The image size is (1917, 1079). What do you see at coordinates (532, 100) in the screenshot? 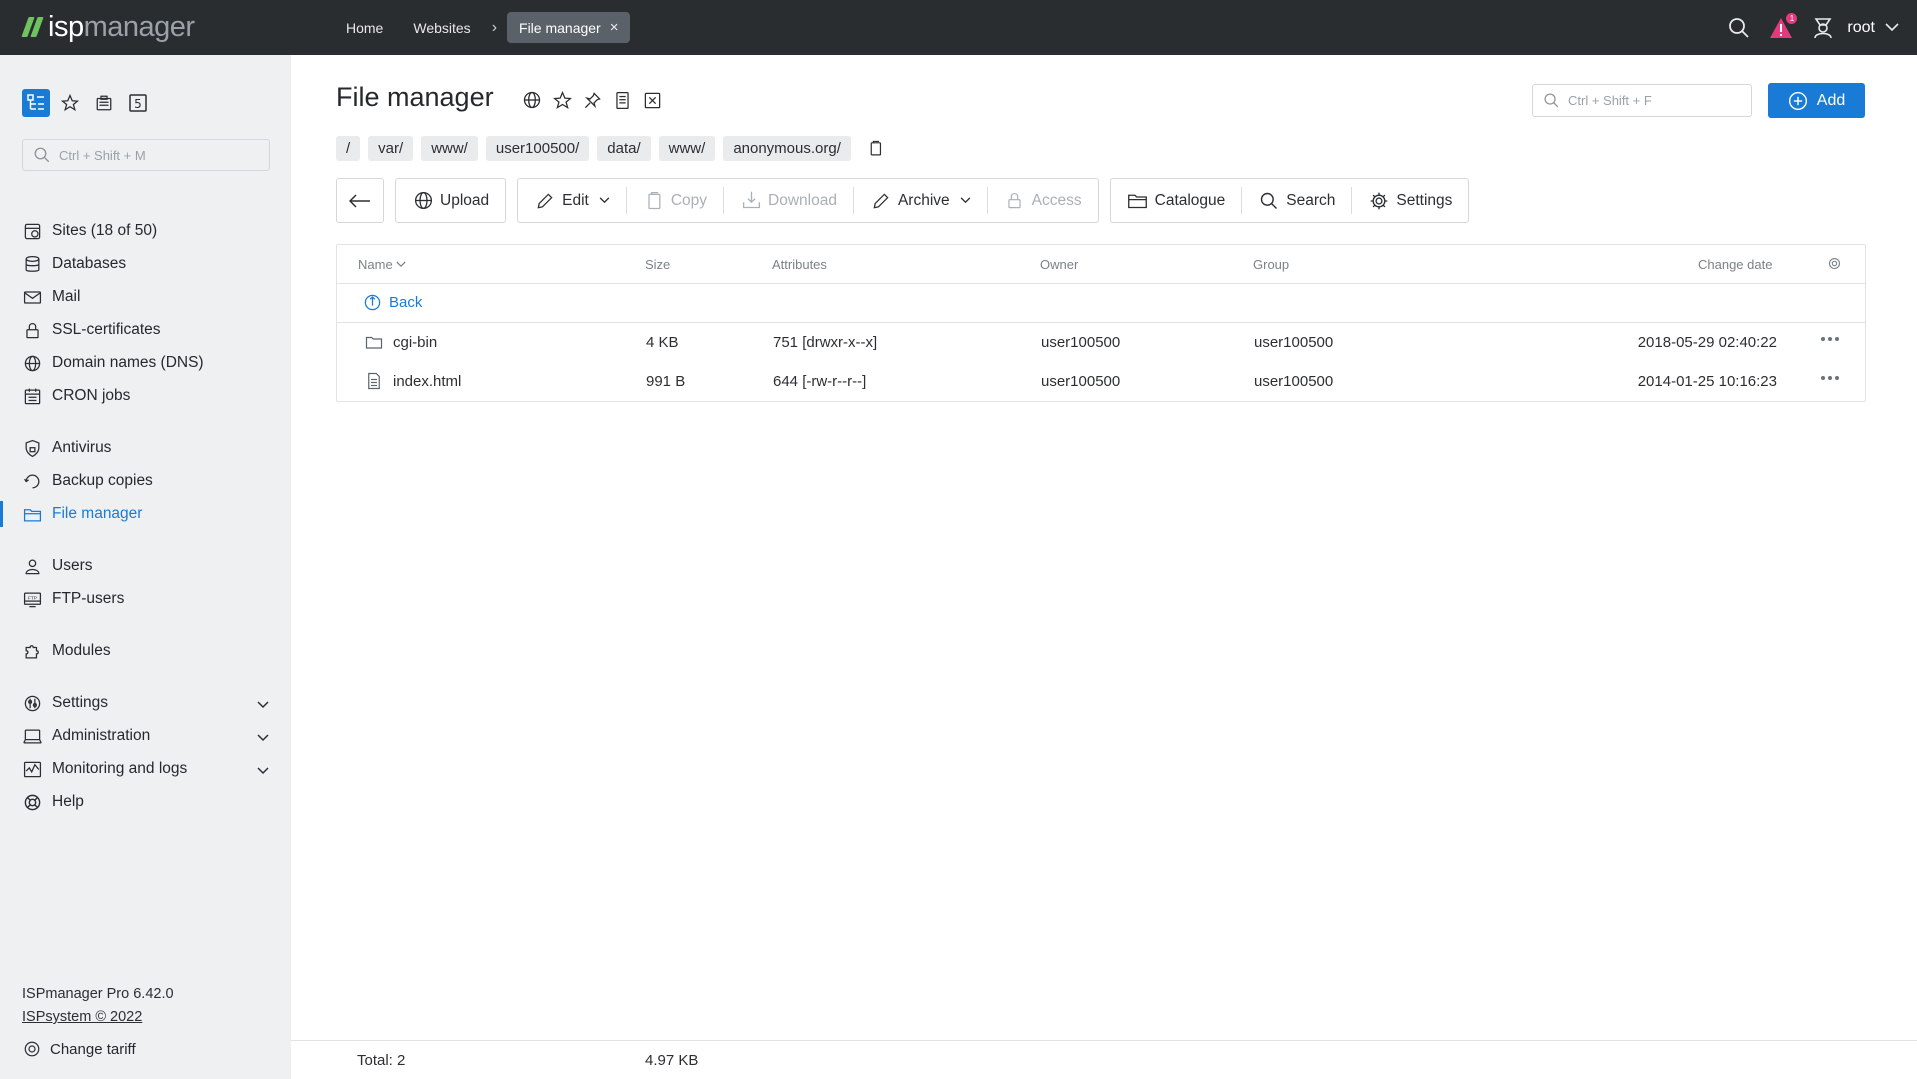
I see `globe-icon` at bounding box center [532, 100].